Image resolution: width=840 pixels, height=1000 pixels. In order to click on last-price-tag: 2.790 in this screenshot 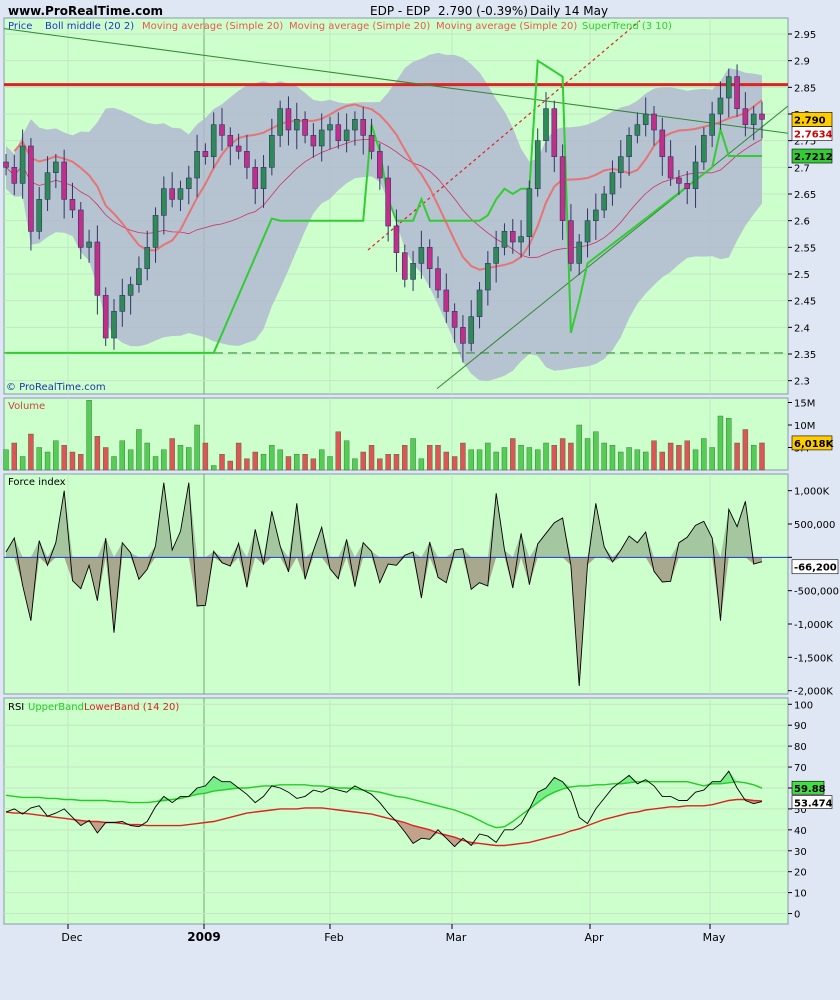, I will do `click(810, 120)`.